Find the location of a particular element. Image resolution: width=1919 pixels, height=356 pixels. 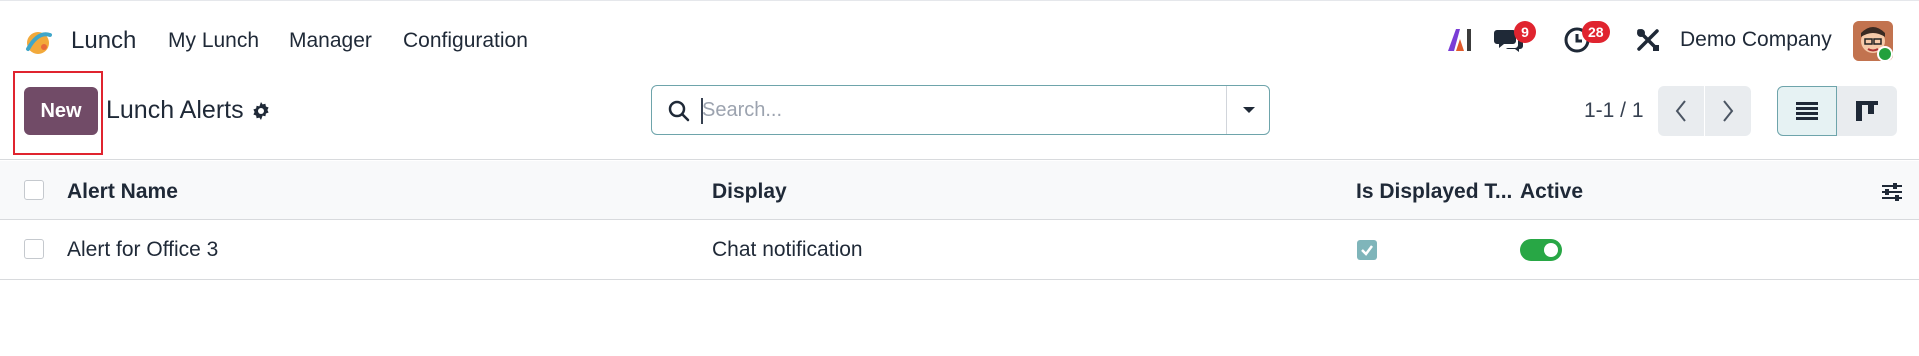

kanban-icon is located at coordinates (1867, 111).